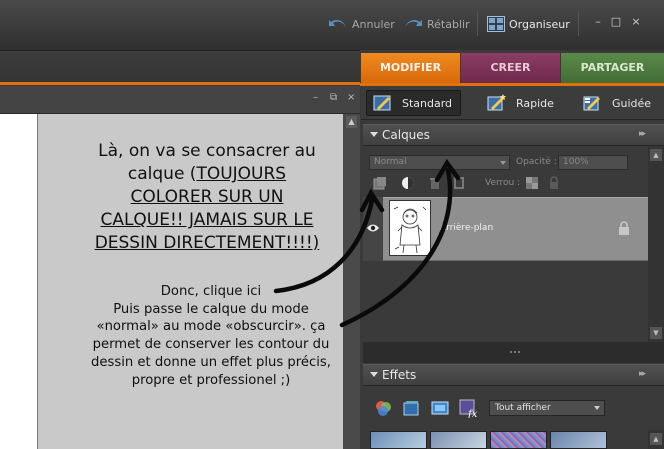 The width and height of the screenshot is (664, 449). What do you see at coordinates (324, 245) in the screenshot?
I see `arrow-to-layer-tools` at bounding box center [324, 245].